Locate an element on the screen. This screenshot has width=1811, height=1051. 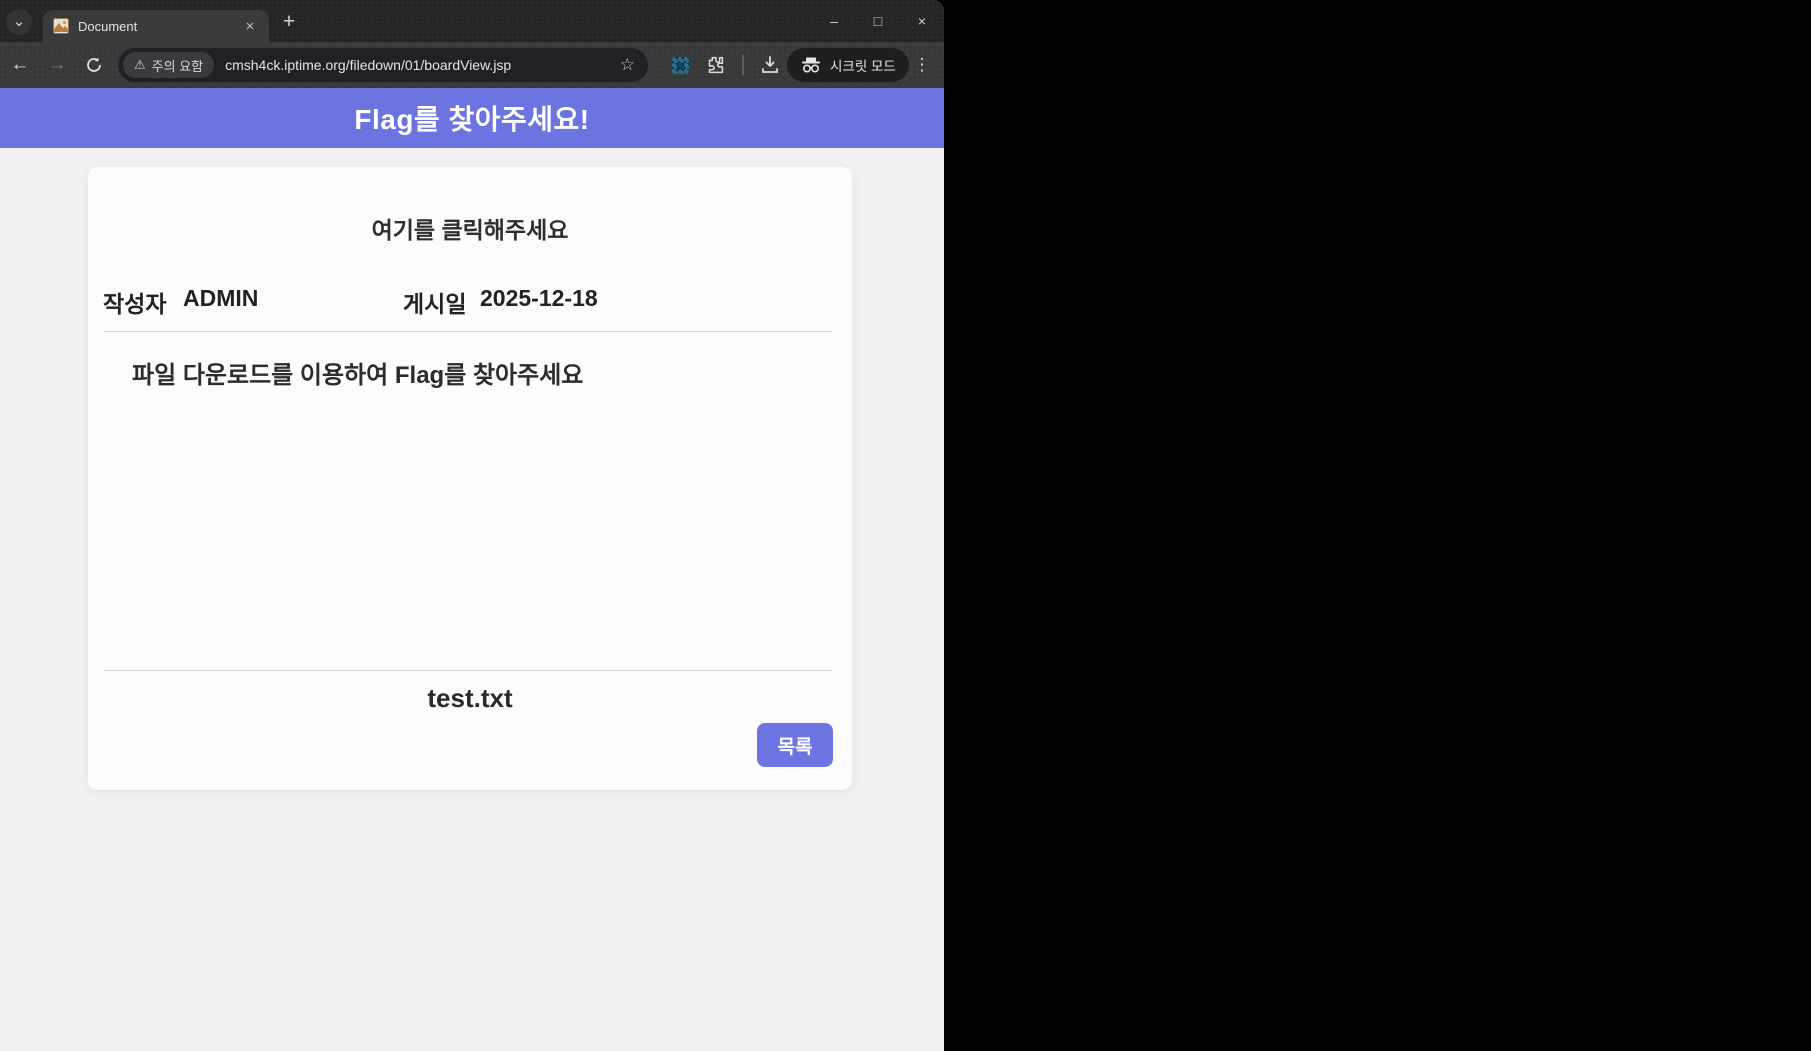
list-button: 목록 is located at coordinates (795, 745).